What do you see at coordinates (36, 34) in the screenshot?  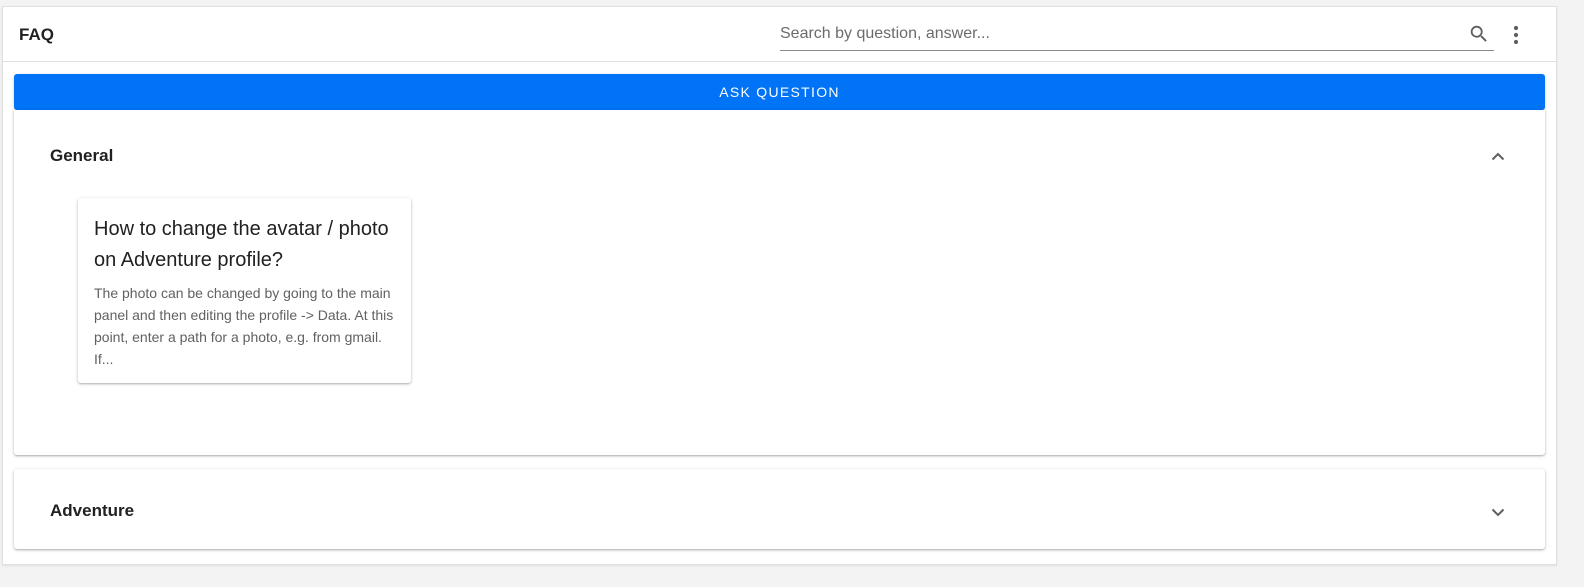 I see `page-title: FAQ` at bounding box center [36, 34].